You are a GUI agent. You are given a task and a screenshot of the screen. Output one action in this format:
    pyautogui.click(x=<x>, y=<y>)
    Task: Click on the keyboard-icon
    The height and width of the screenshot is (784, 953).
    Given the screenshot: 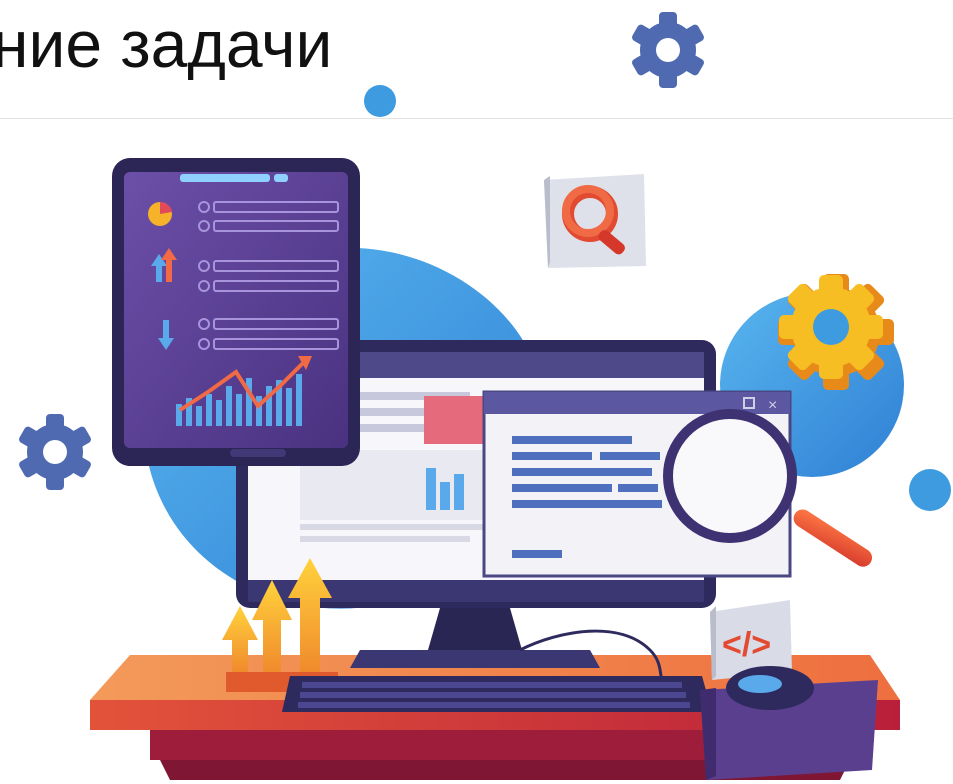 What is the action you would take?
    pyautogui.click(x=497, y=694)
    